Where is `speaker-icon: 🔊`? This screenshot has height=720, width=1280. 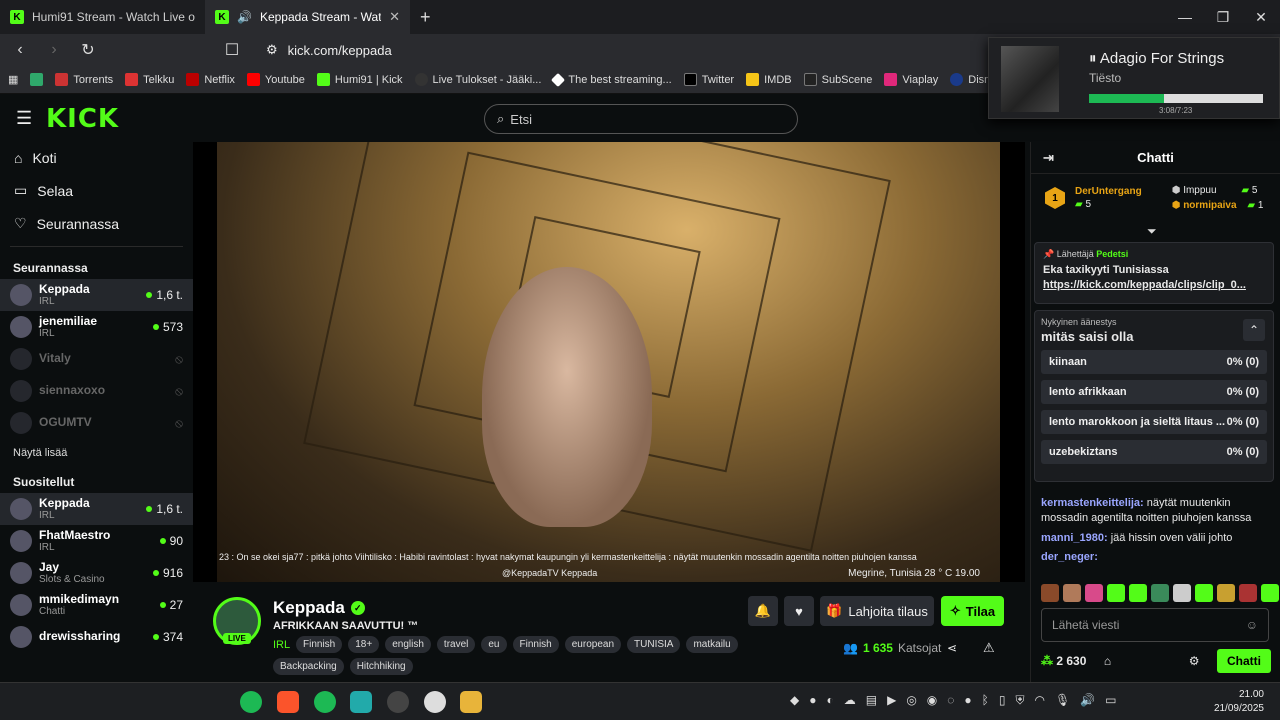 speaker-icon: 🔊 is located at coordinates (1087, 700).